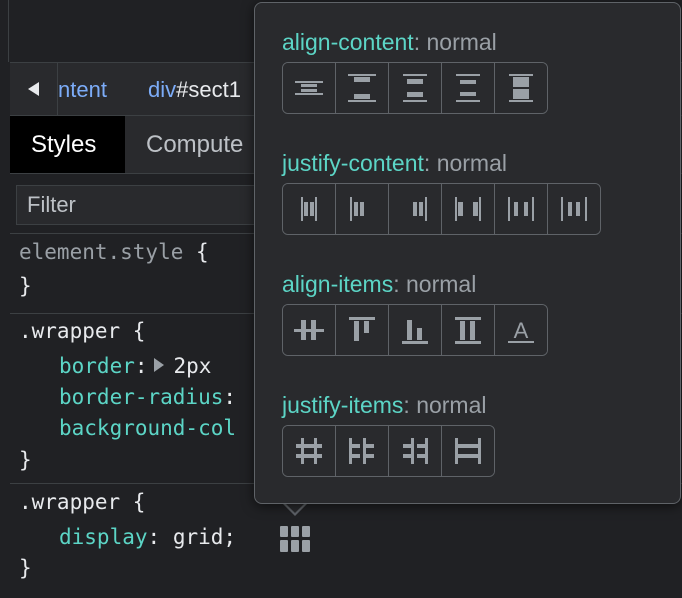 The height and width of the screenshot is (598, 682). I want to click on grid-editor-icon, so click(295, 539).